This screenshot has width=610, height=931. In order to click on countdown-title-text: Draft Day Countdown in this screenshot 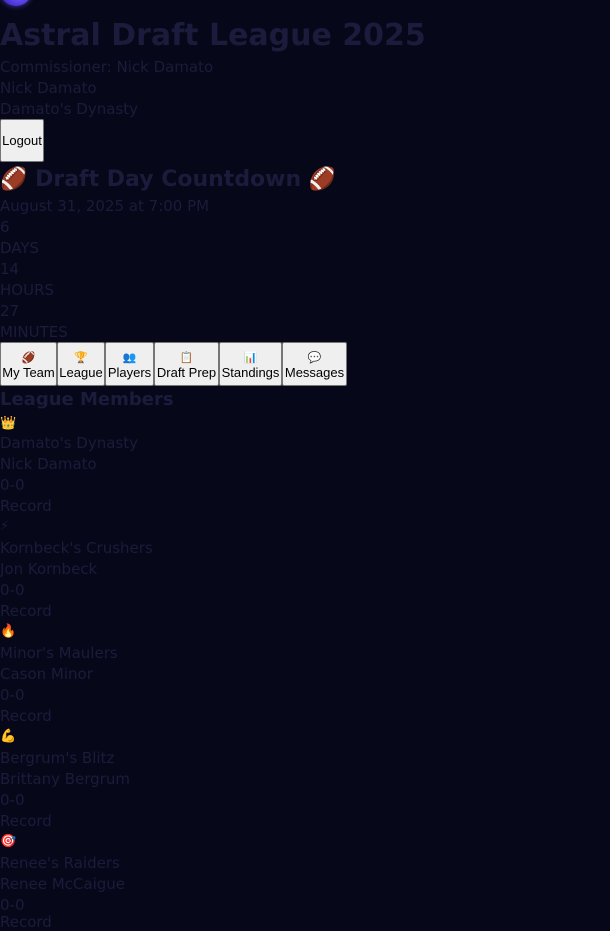, I will do `click(168, 179)`.